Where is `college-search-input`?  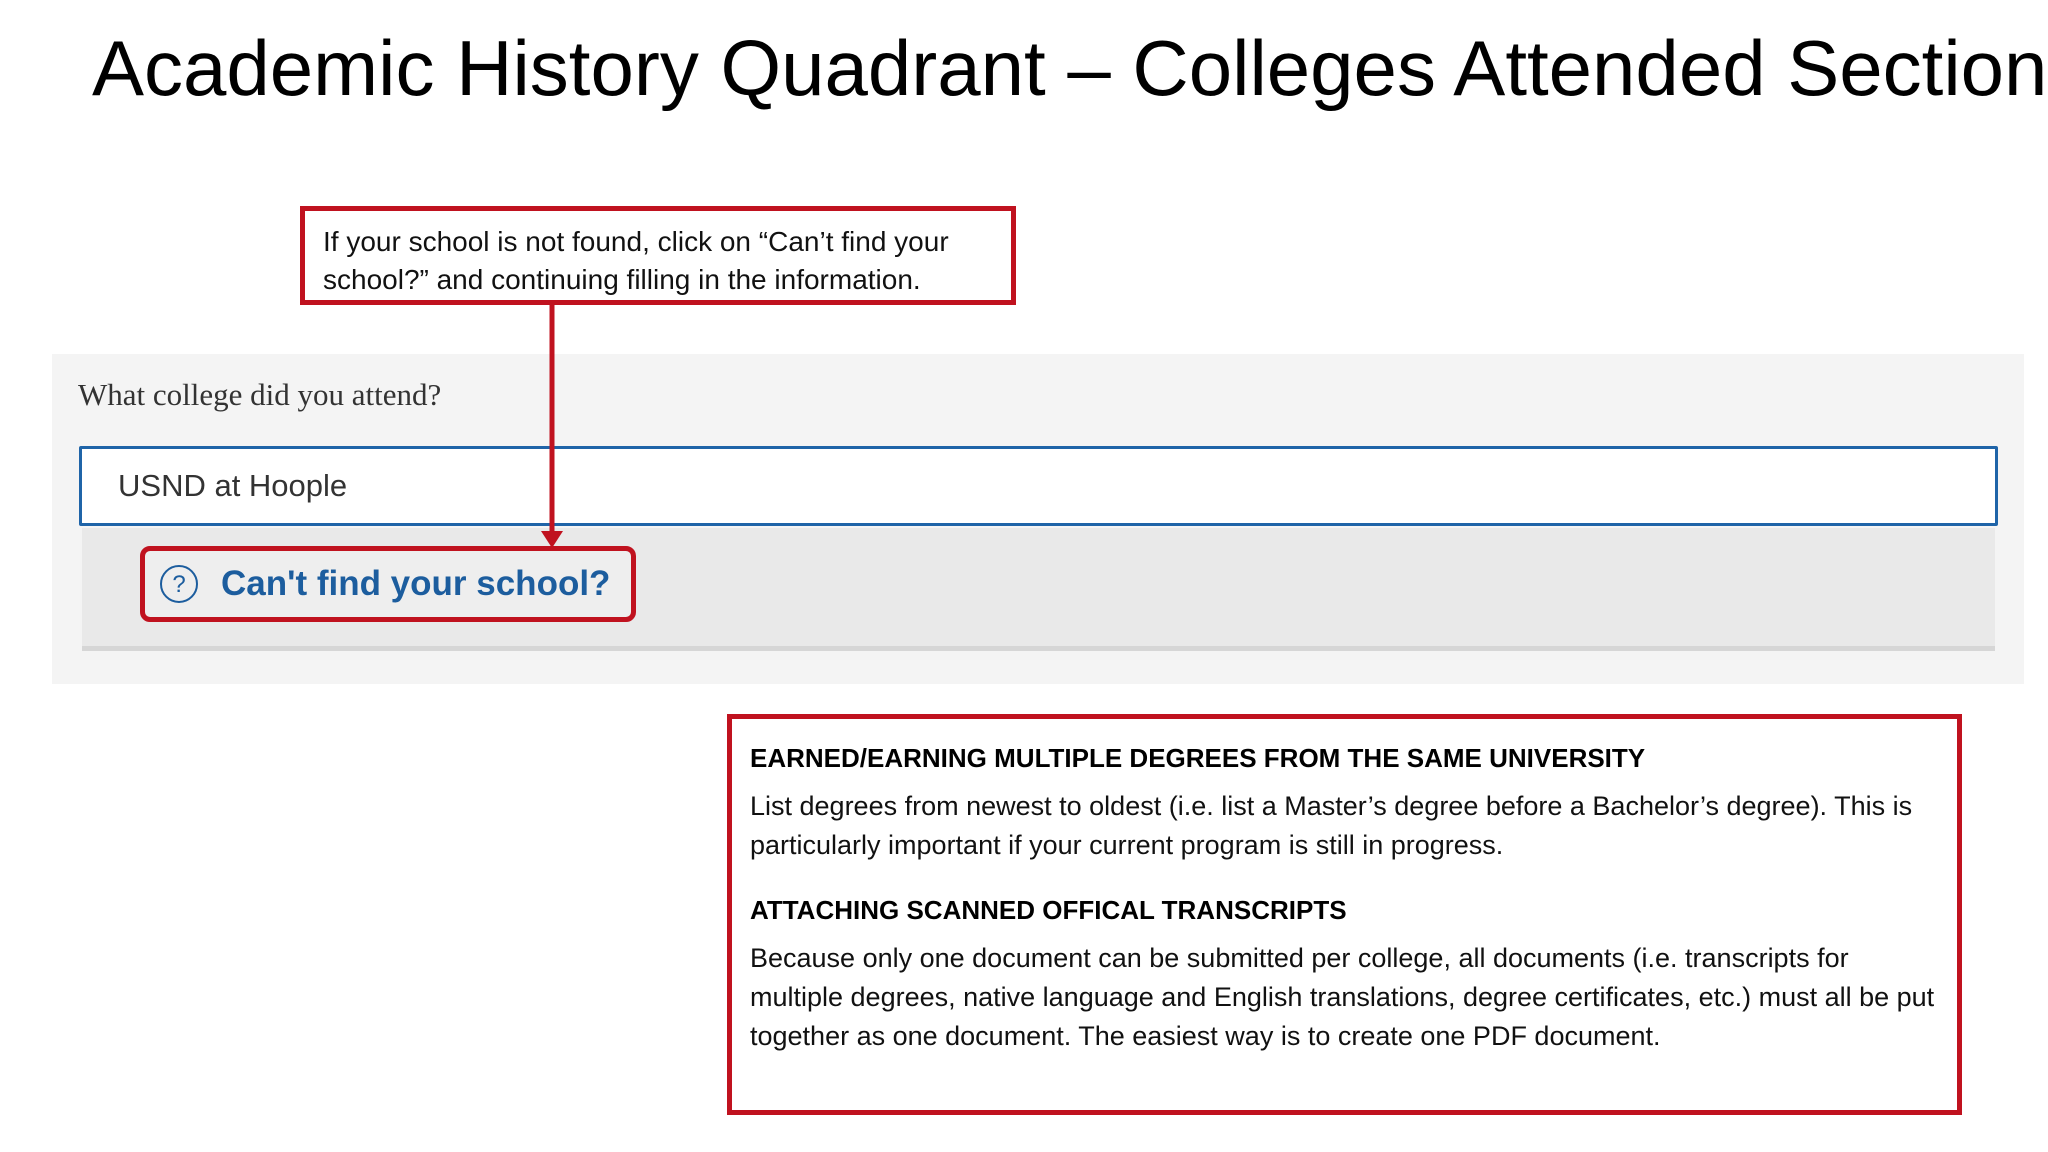 college-search-input is located at coordinates (1038, 486).